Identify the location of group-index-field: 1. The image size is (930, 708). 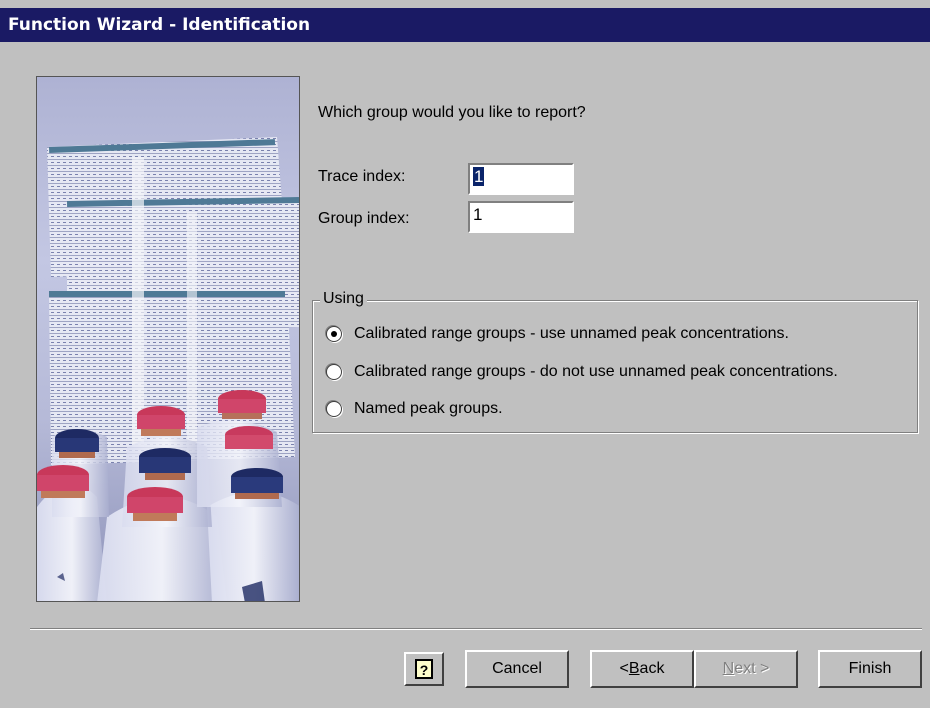
(521, 217).